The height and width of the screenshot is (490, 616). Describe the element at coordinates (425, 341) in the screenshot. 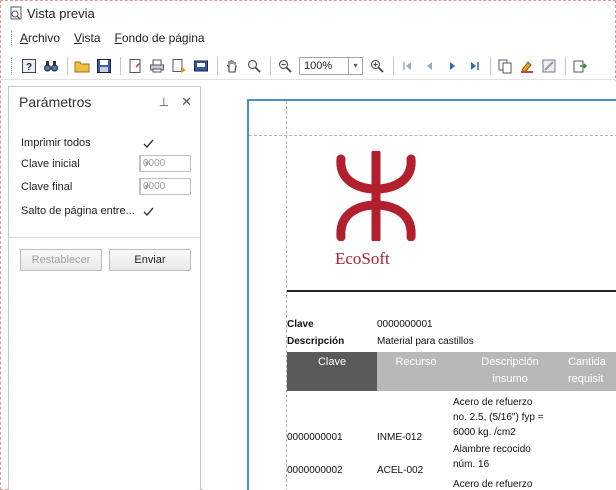

I see `descripcion-value: Material para castillos` at that location.